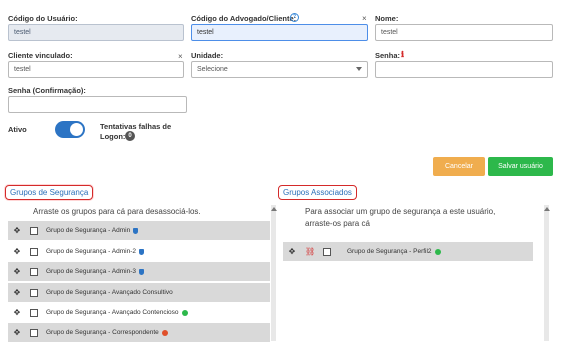 This screenshot has width=567, height=342. I want to click on name-input: testel, so click(464, 32).